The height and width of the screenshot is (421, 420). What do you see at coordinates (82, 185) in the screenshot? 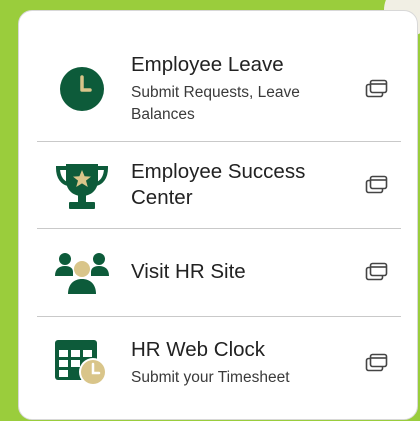
I see `trophy-icon` at bounding box center [82, 185].